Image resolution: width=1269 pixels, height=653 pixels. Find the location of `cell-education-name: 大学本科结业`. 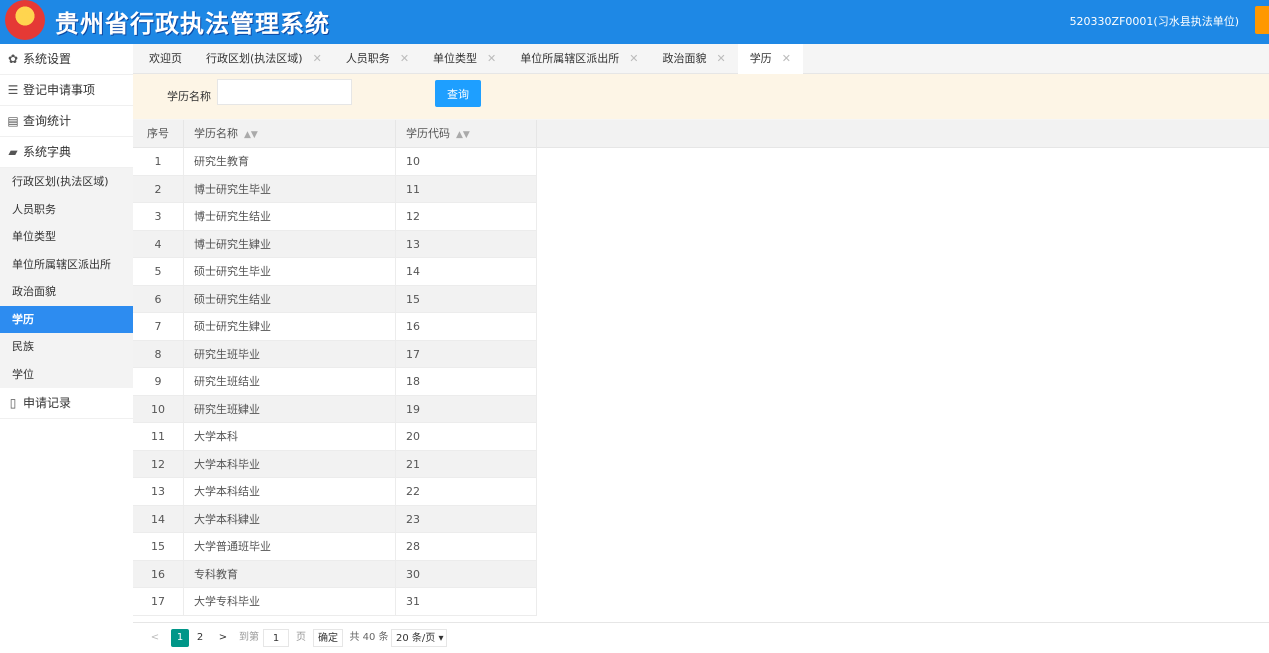

cell-education-name: 大学本科结业 is located at coordinates (290, 491).